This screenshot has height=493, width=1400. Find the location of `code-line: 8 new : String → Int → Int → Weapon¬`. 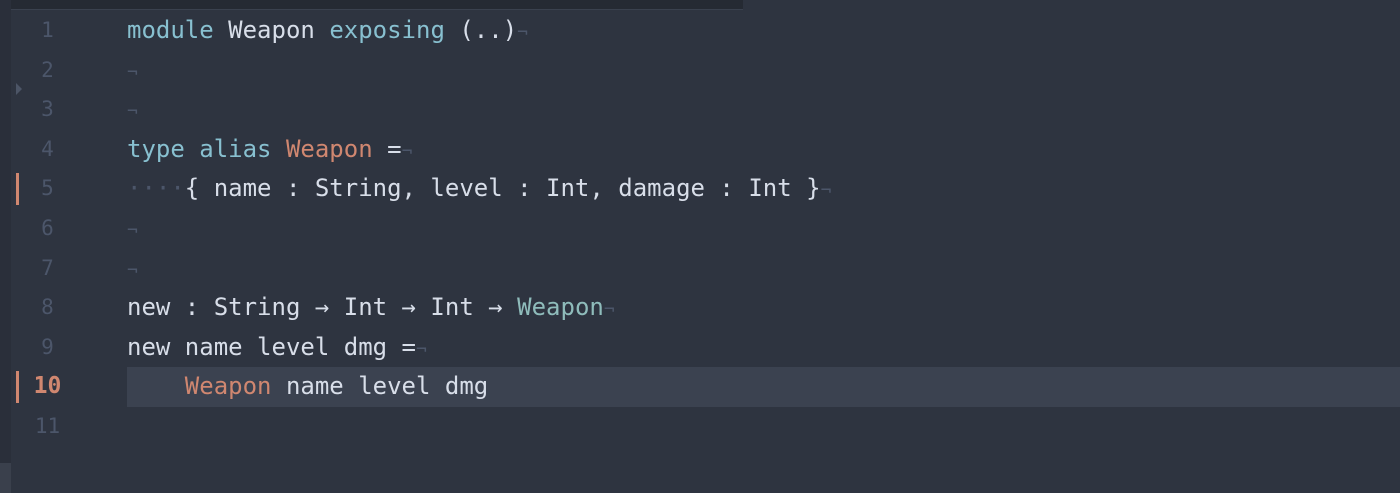

code-line: 8 new : String → Int → Int → Weapon¬ is located at coordinates (700, 308).